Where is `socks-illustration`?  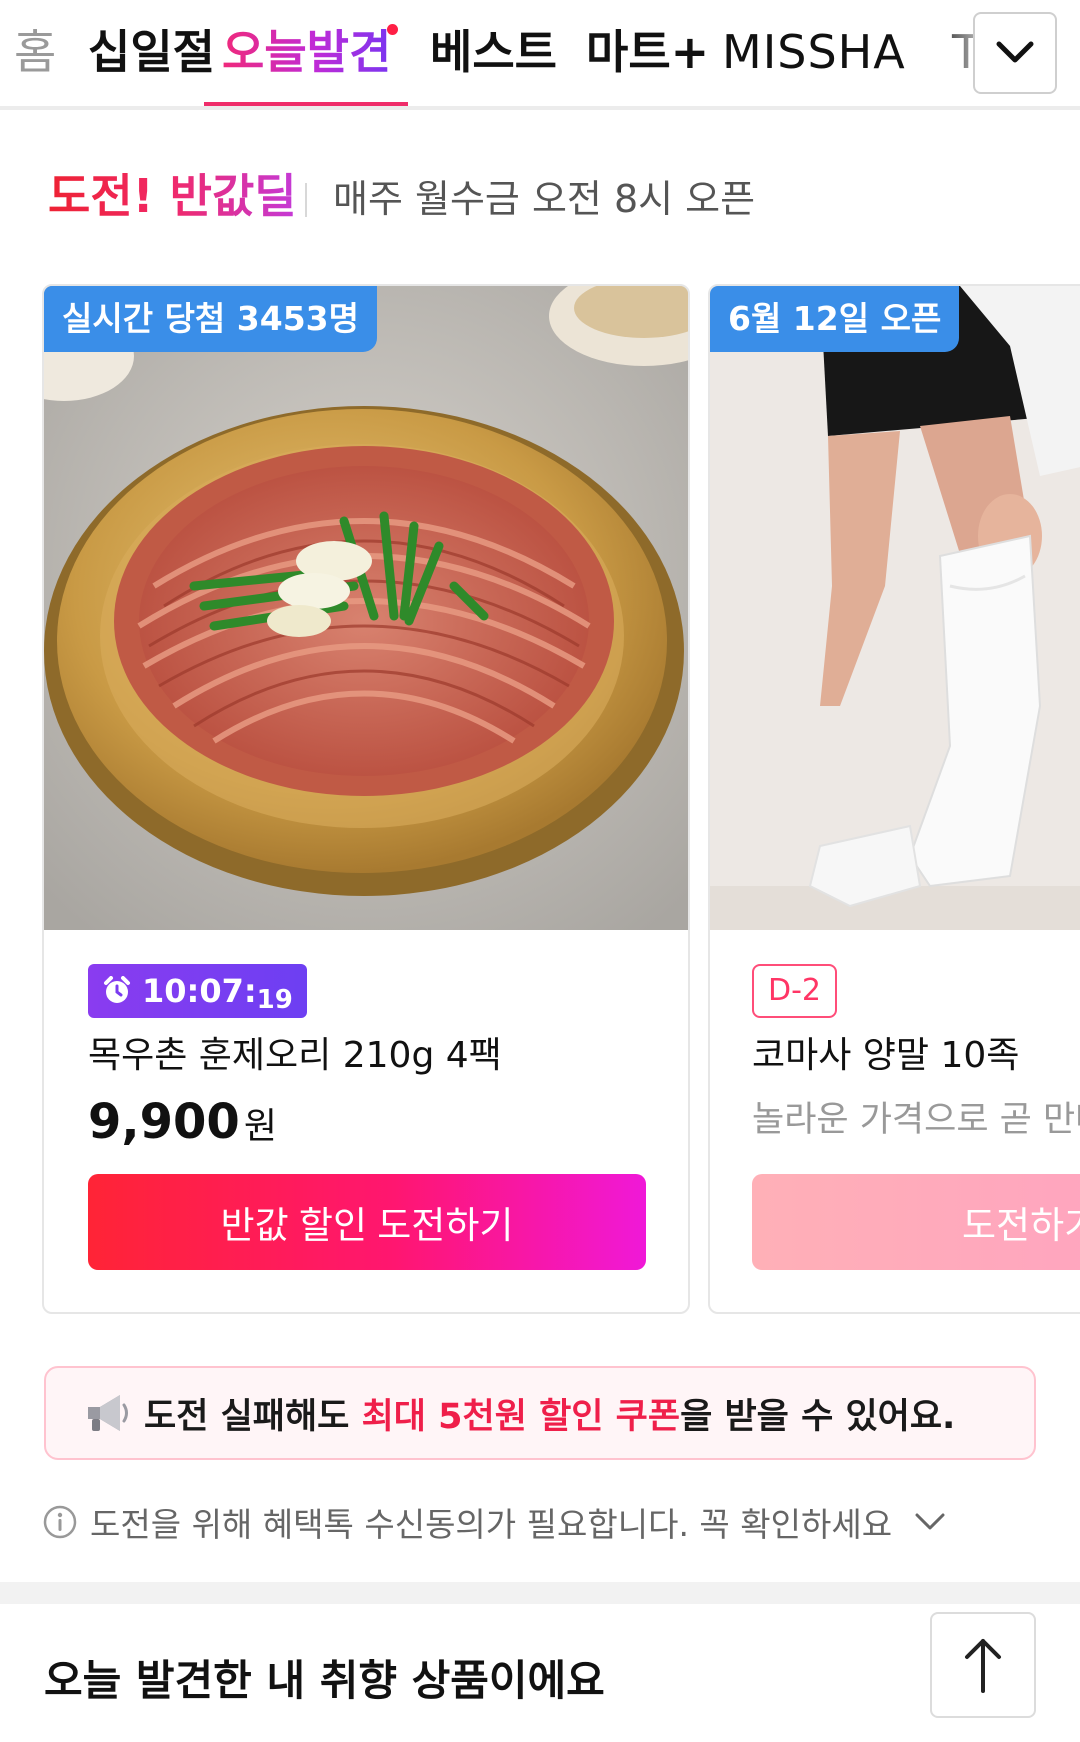
socks-illustration is located at coordinates (895, 608).